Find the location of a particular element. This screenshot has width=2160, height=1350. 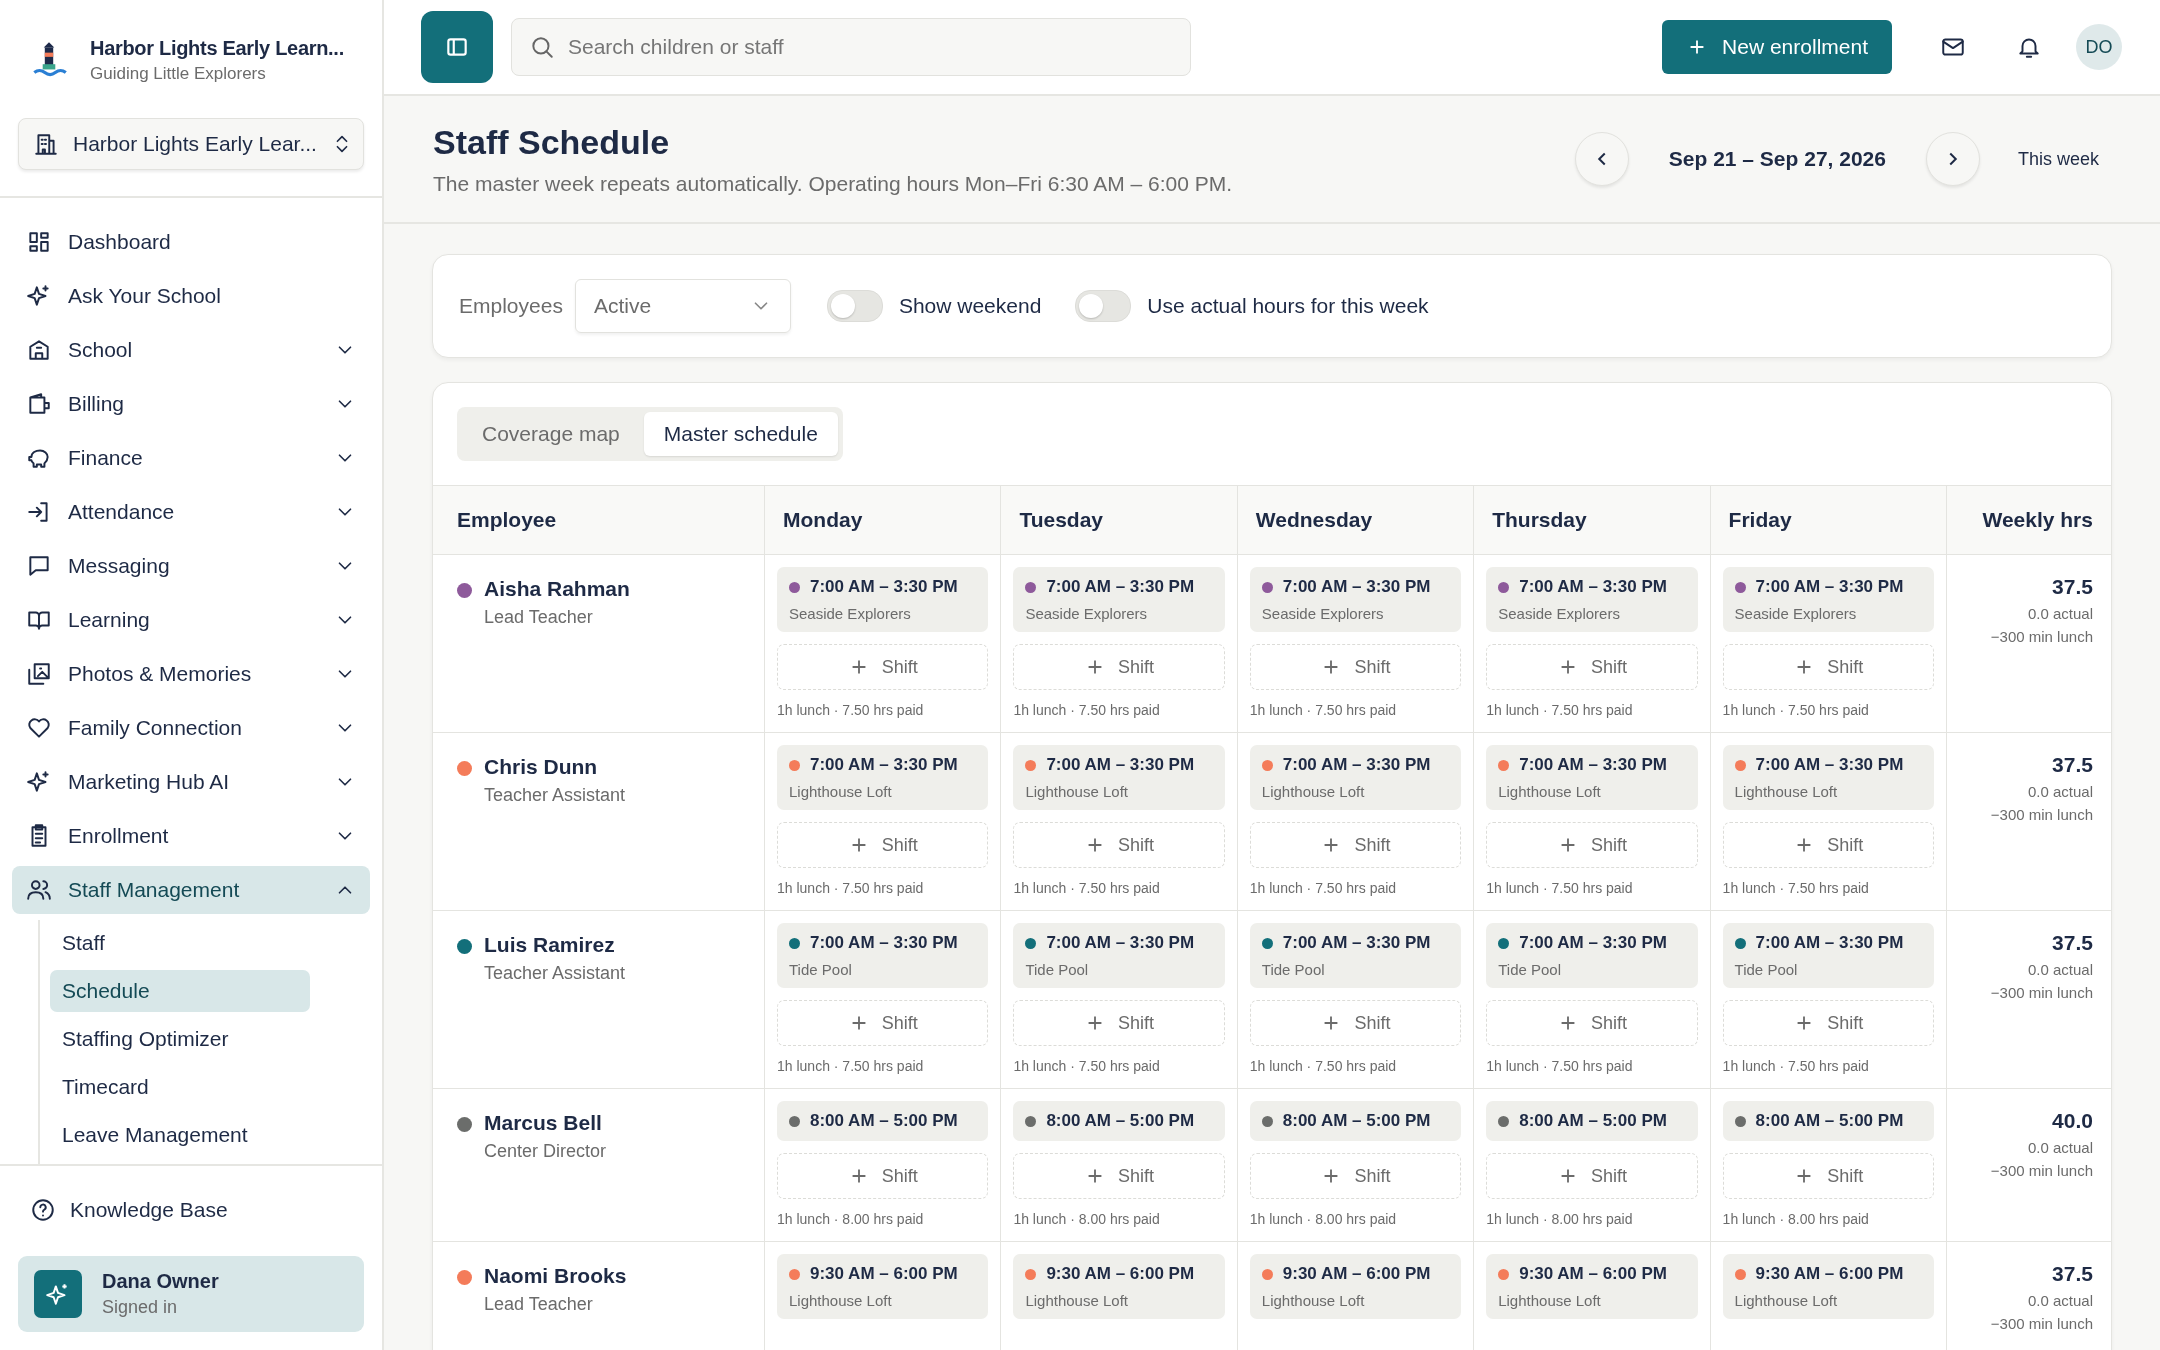

subnav-item: Staff is located at coordinates (180, 943).